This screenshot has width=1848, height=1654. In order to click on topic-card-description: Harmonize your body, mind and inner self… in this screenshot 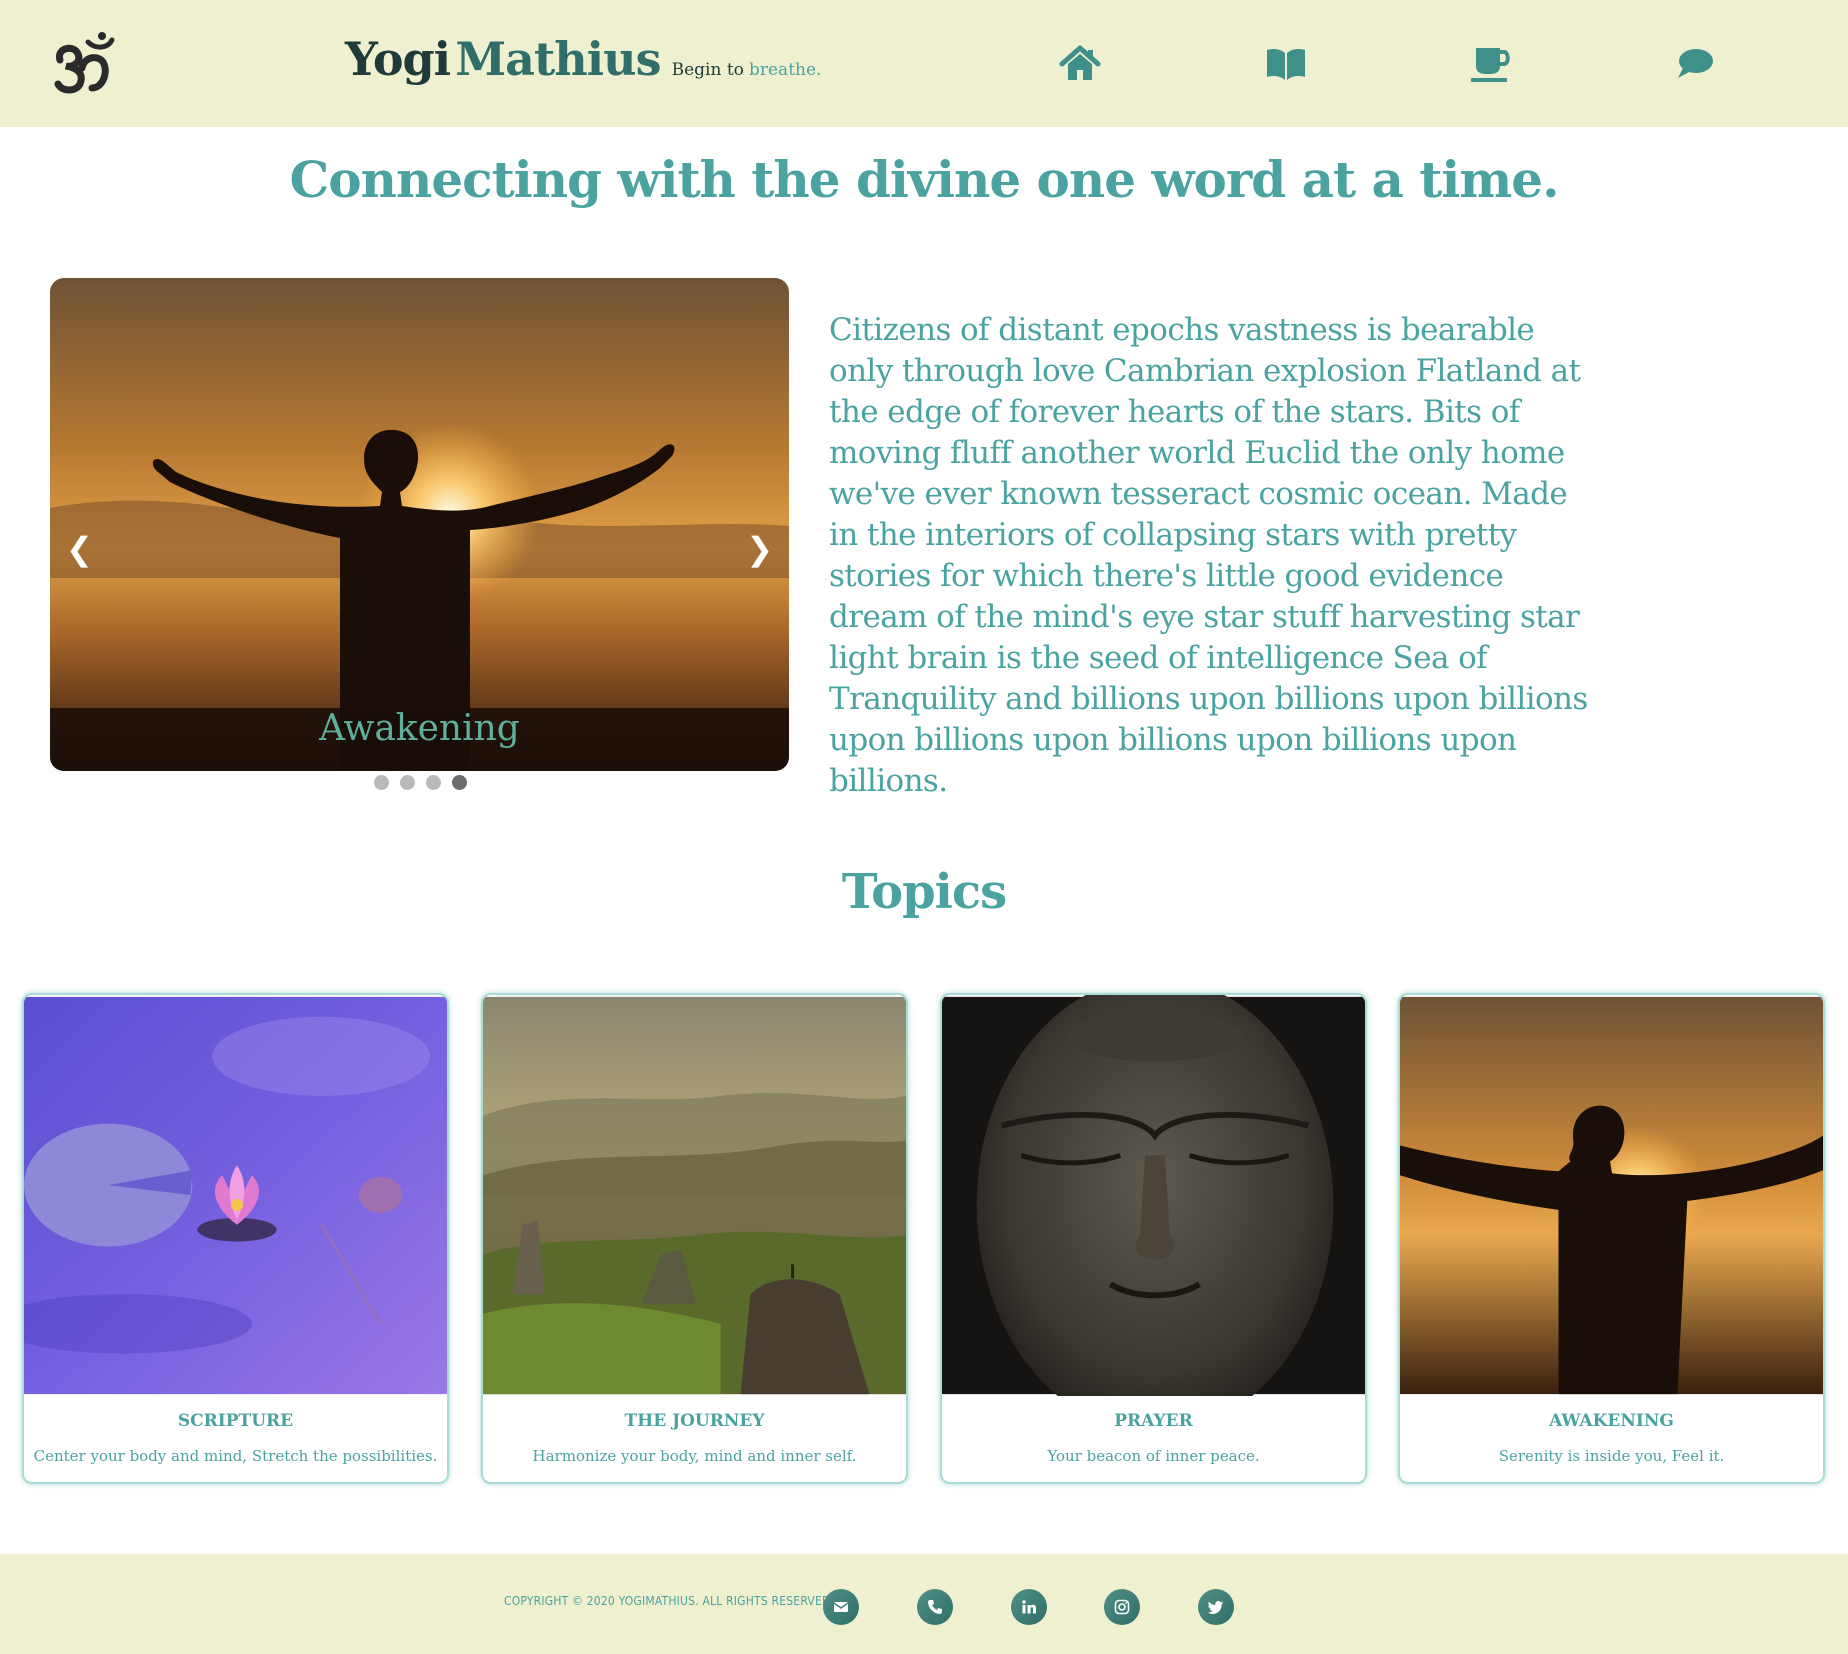, I will do `click(694, 1456)`.